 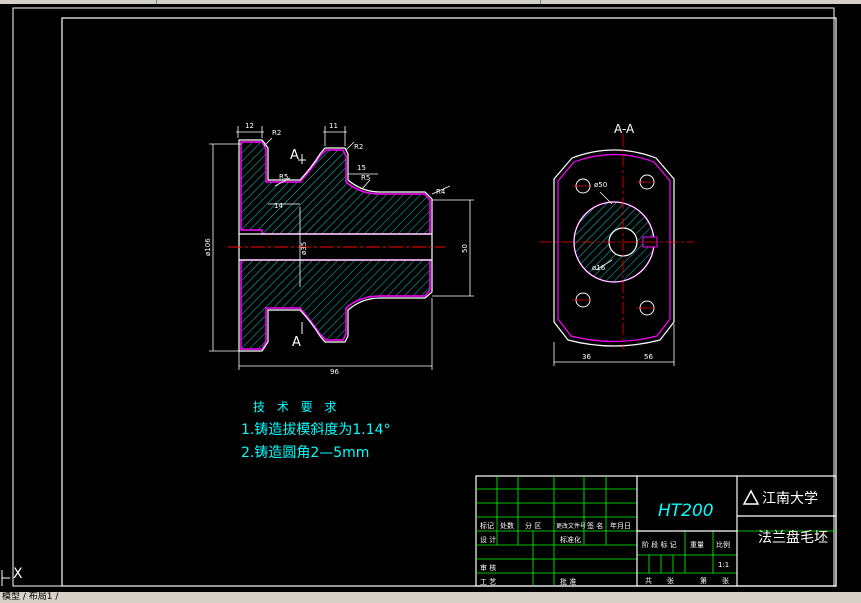 I want to click on dim-length-14: 14, so click(x=278, y=206).